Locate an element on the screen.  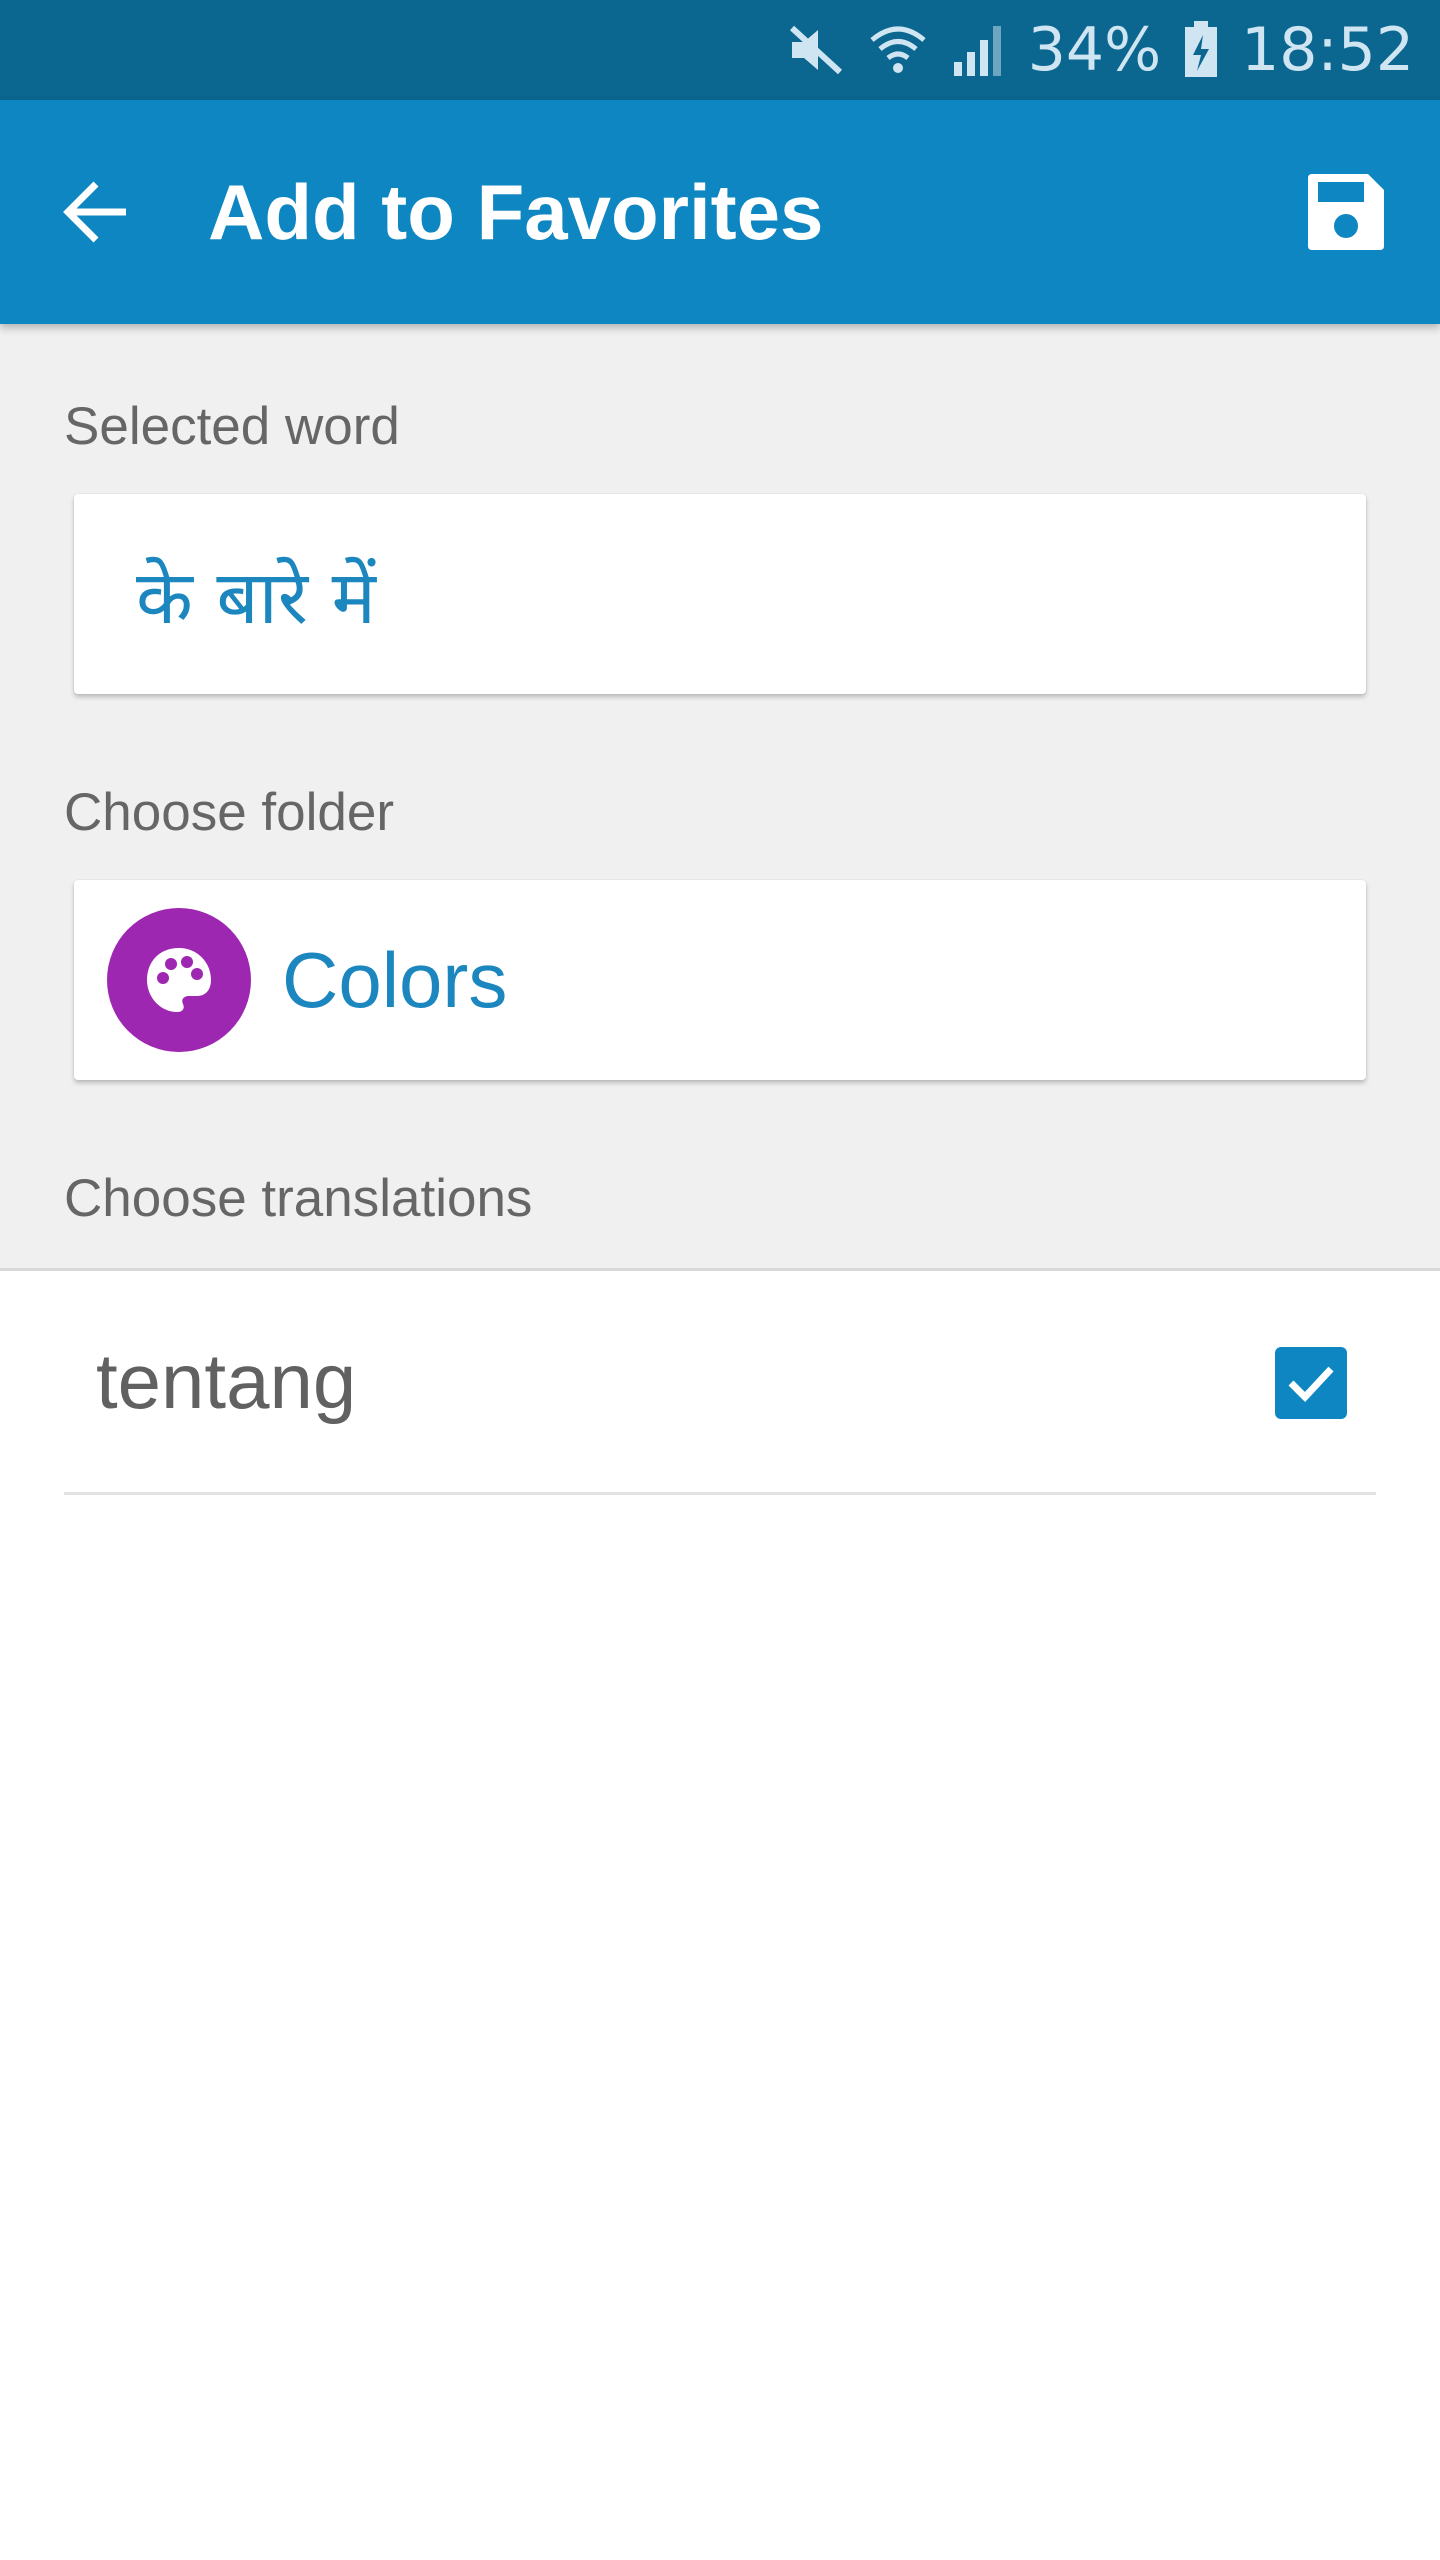
clock: 18:52 is located at coordinates (1327, 50).